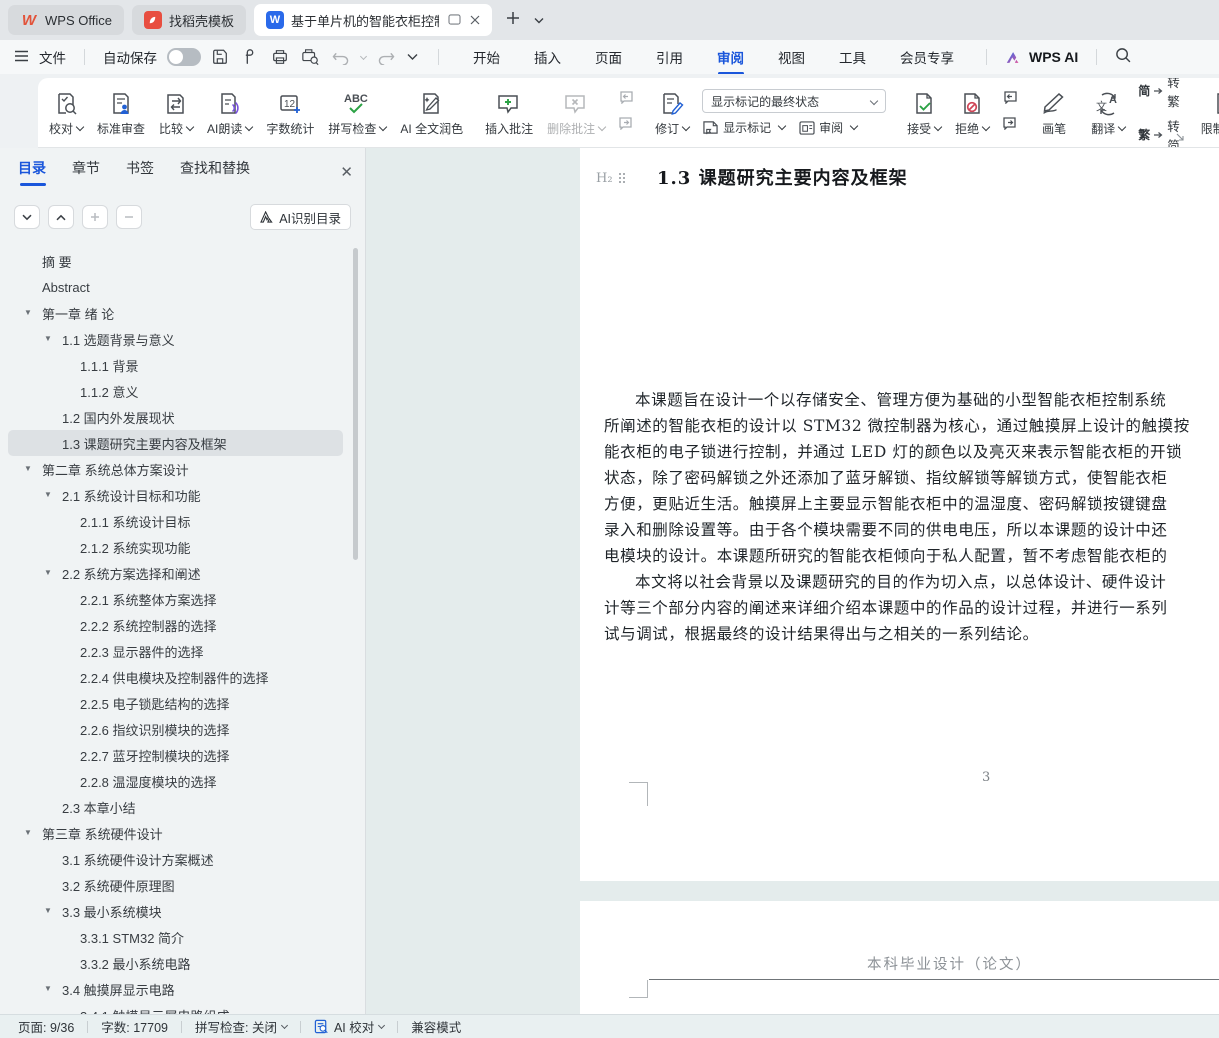 The height and width of the screenshot is (1038, 1219). I want to click on menu-item: 工具, so click(852, 57).